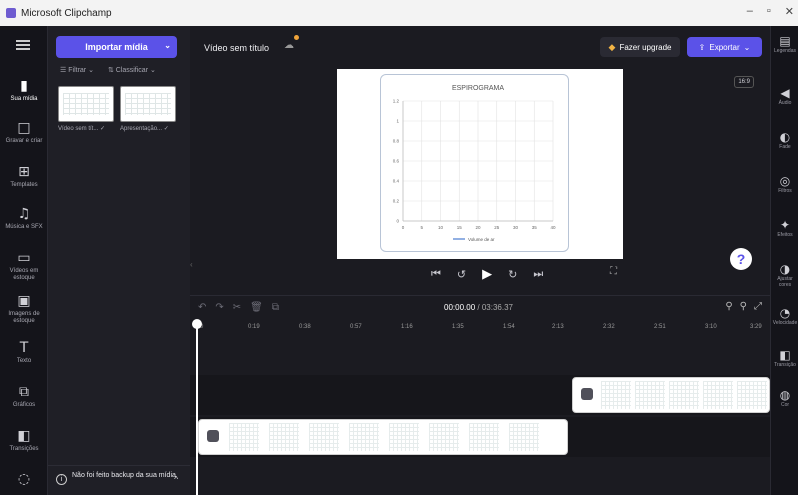 Image resolution: width=798 pixels, height=495 pixels. I want to click on rail-item-stock-video: ▭ Vídeos em estoque, so click(24, 266).